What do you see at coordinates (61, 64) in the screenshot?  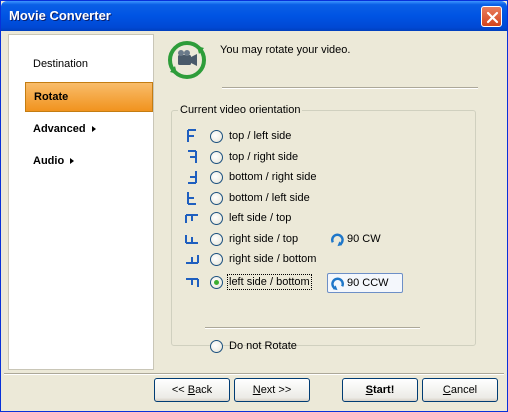 I see `sidebar-item-label: Destination` at bounding box center [61, 64].